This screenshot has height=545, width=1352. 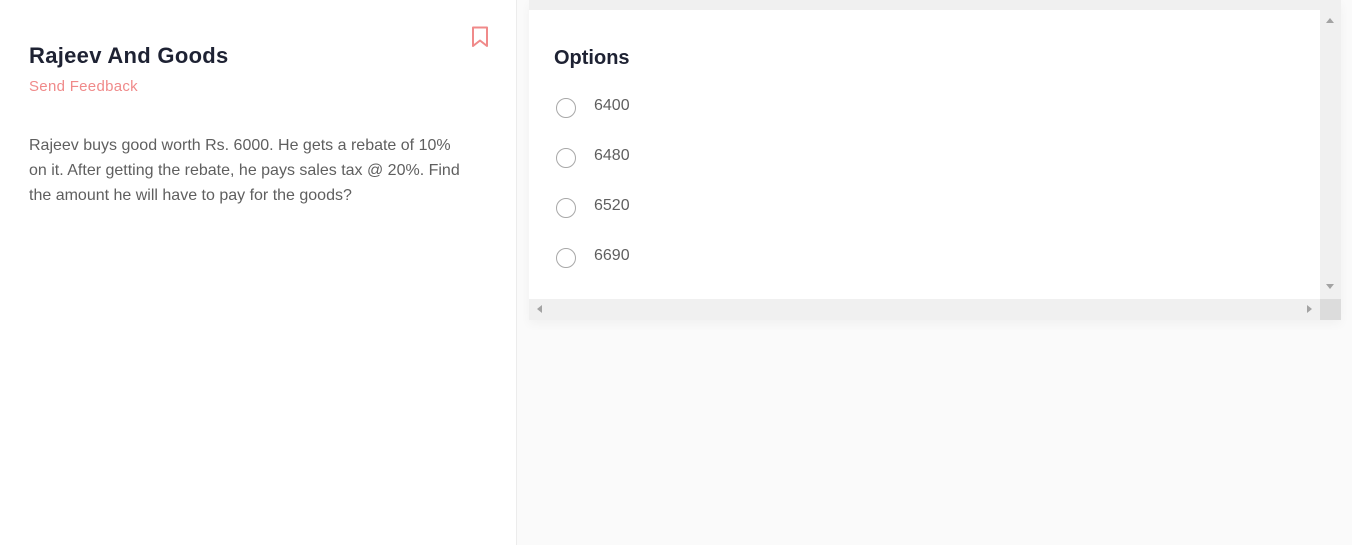 What do you see at coordinates (1330, 154) in the screenshot?
I see `vertical-scrollbar` at bounding box center [1330, 154].